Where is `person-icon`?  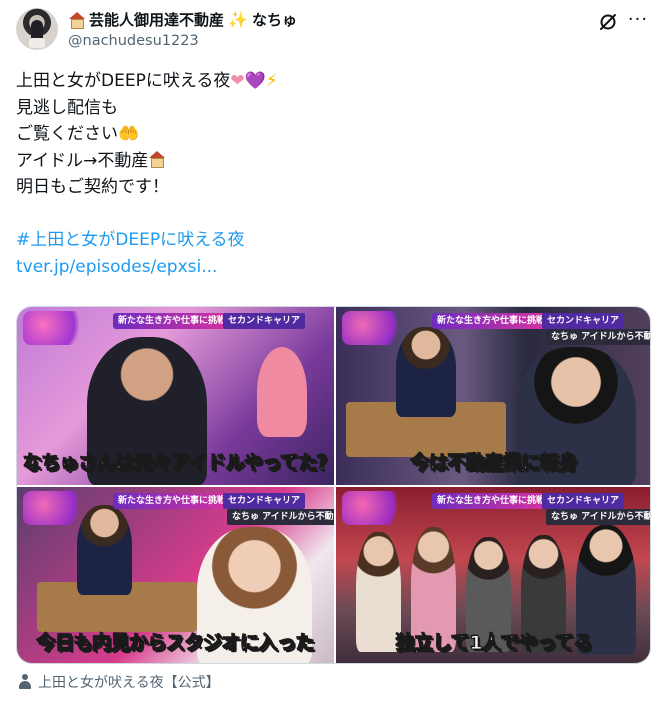 person-icon is located at coordinates (25, 682).